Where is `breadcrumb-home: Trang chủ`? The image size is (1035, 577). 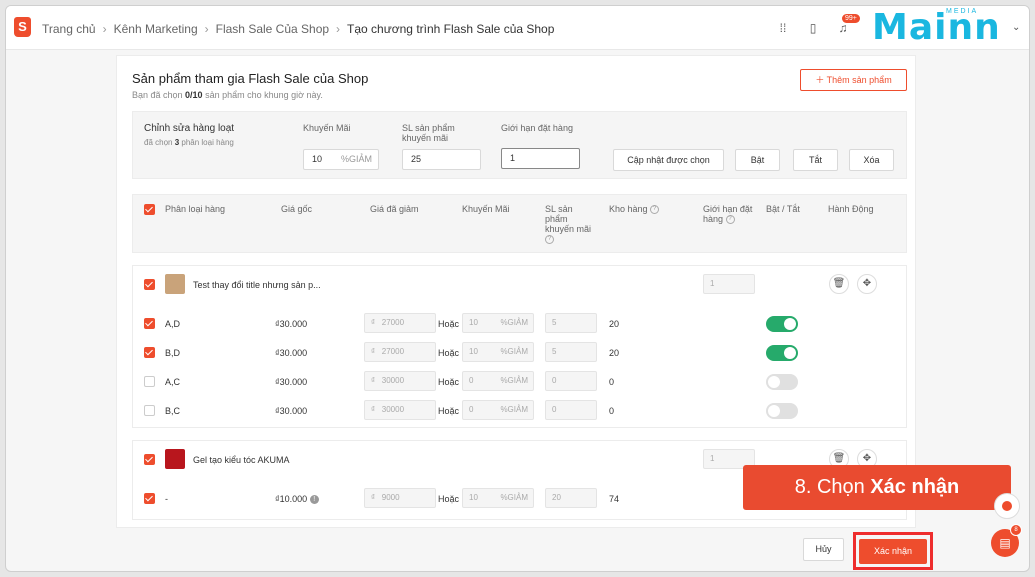 breadcrumb-home: Trang chủ is located at coordinates (69, 29).